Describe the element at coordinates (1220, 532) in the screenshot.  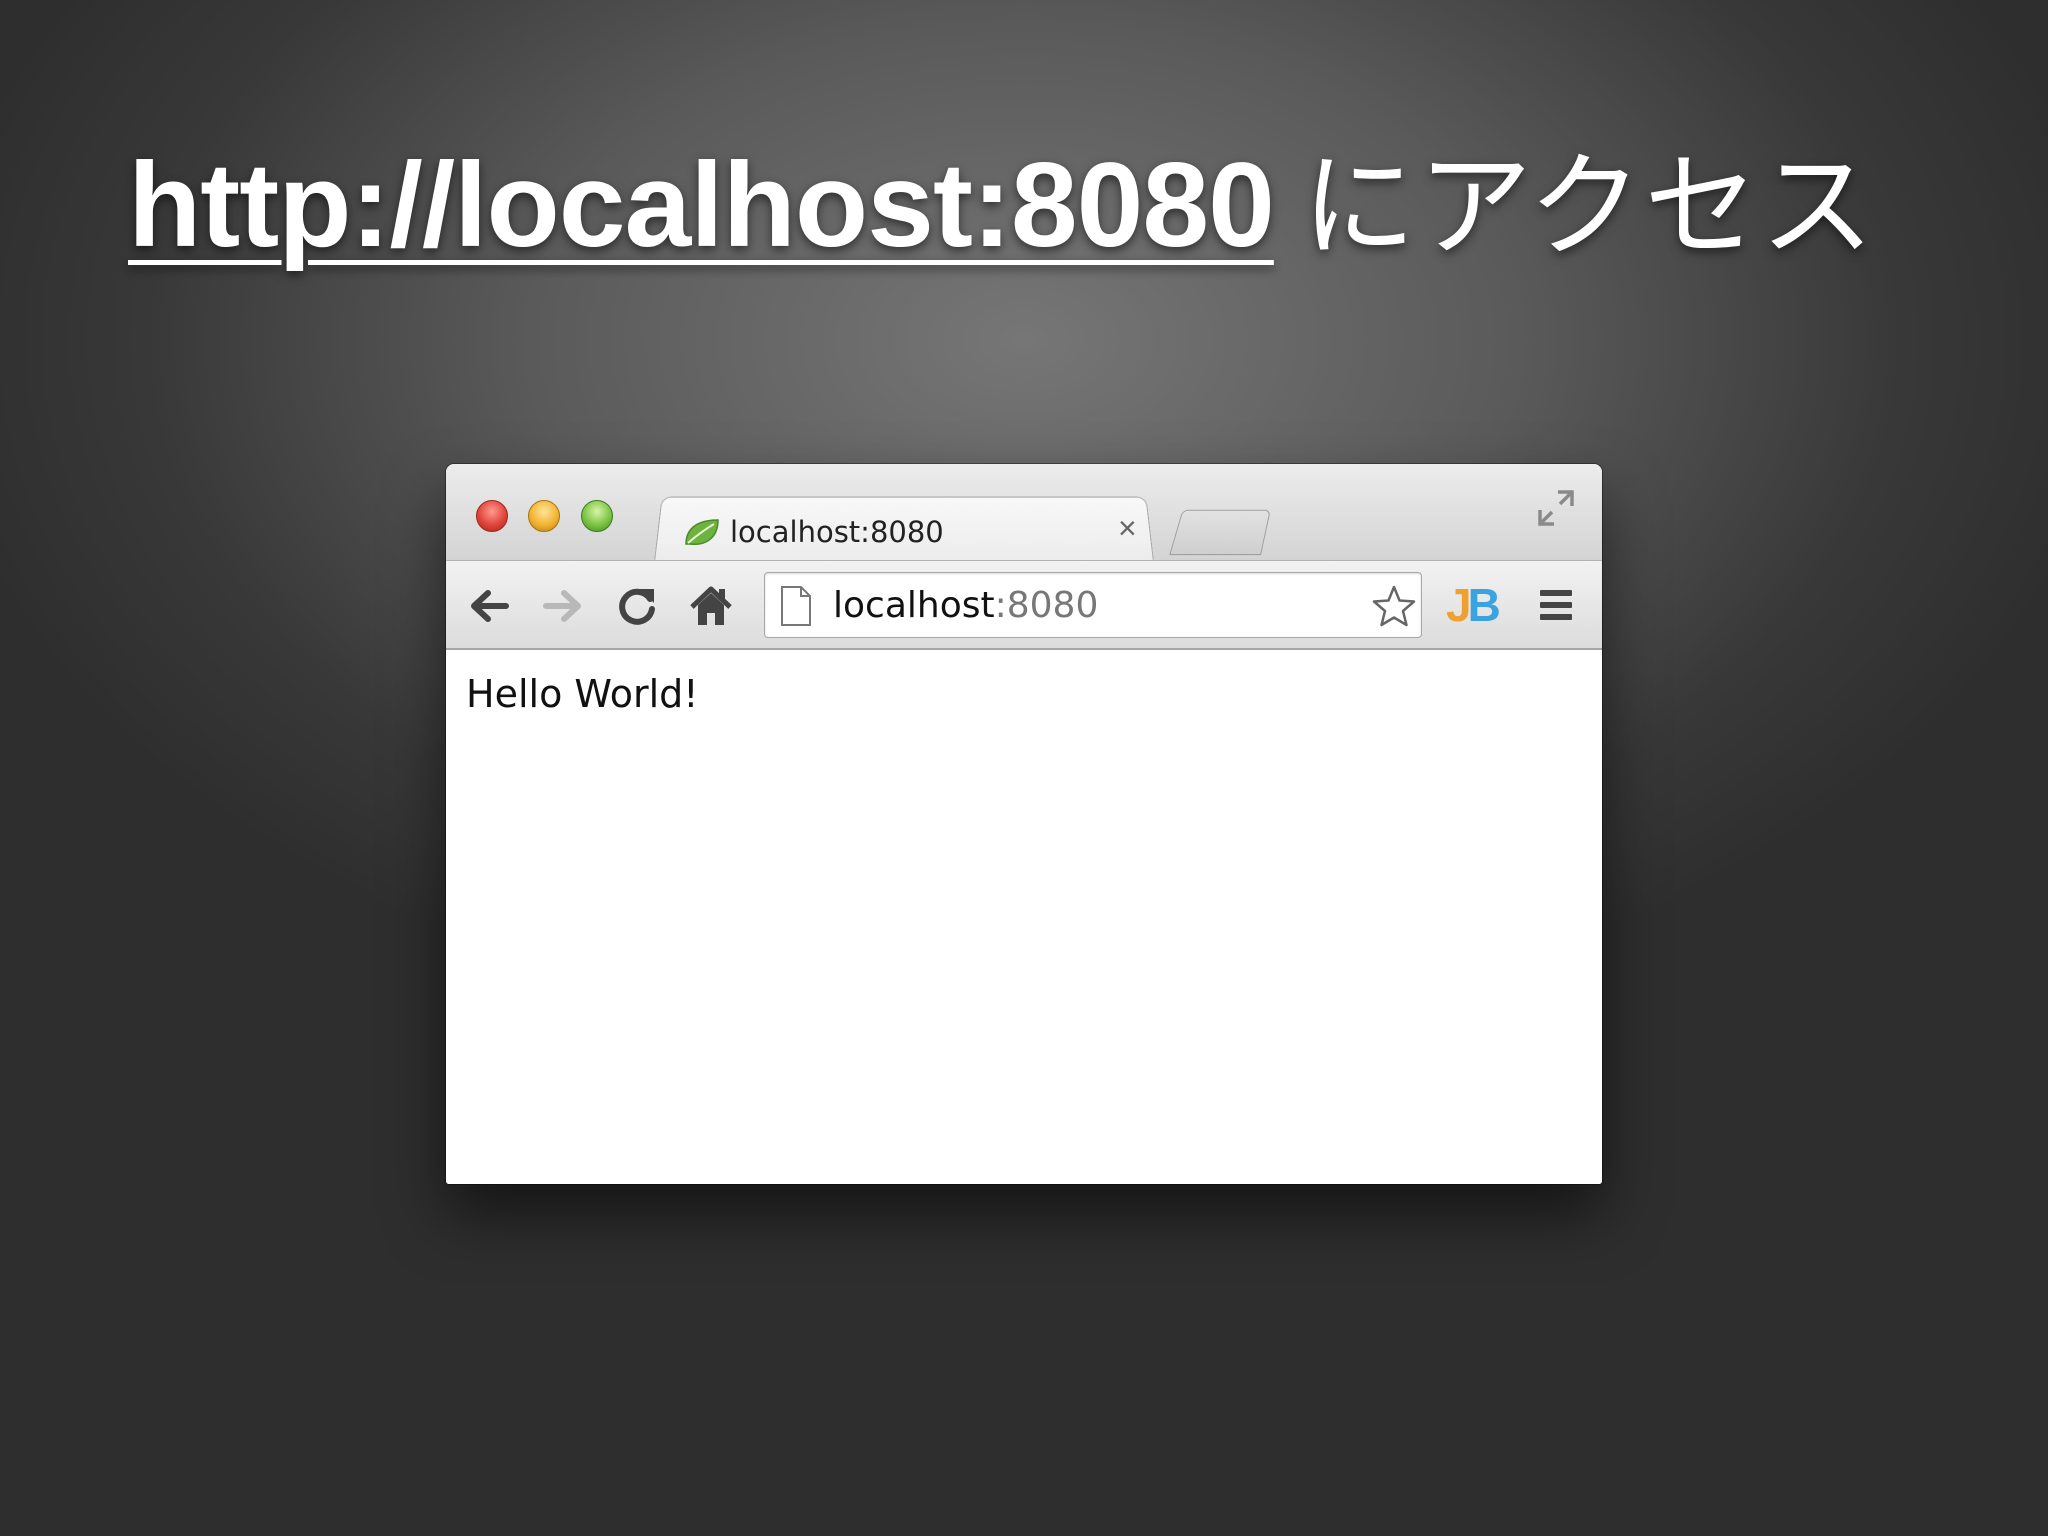
I see `new-tab-button` at that location.